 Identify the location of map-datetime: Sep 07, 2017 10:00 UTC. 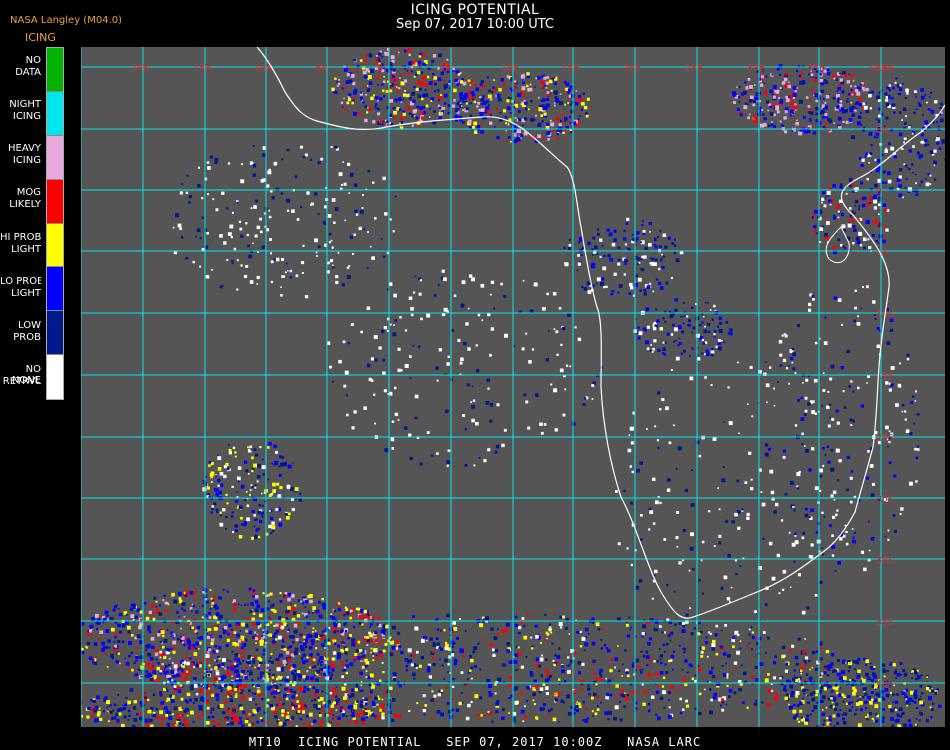
(475, 24).